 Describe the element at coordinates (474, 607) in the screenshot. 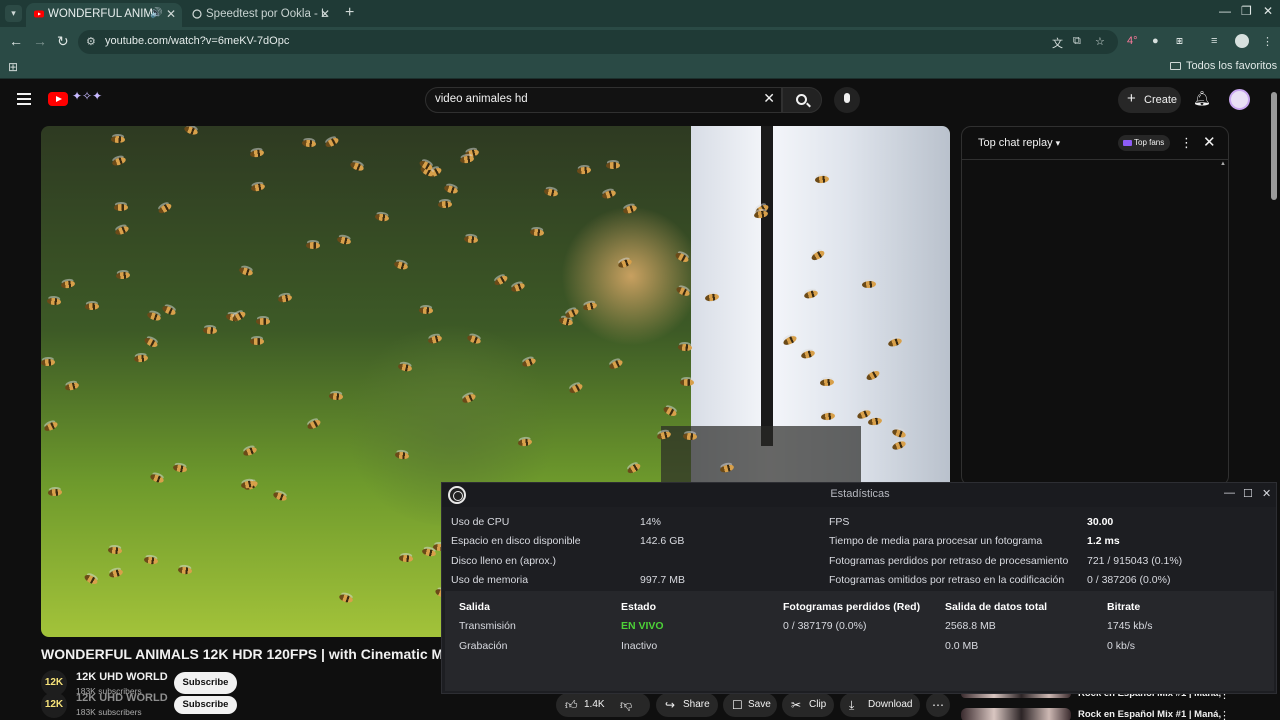

I see `column-header: Salida` at that location.